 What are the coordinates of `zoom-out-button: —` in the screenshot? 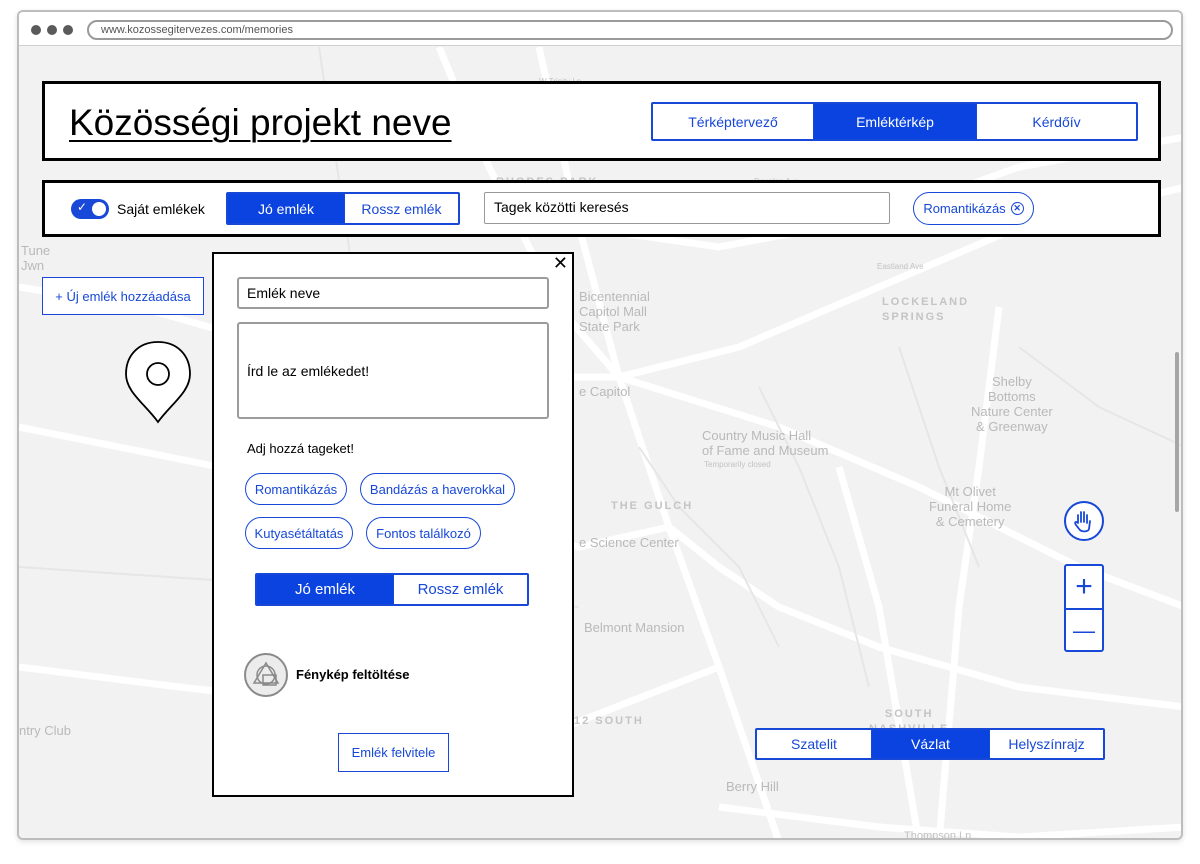 It's located at (1084, 631).